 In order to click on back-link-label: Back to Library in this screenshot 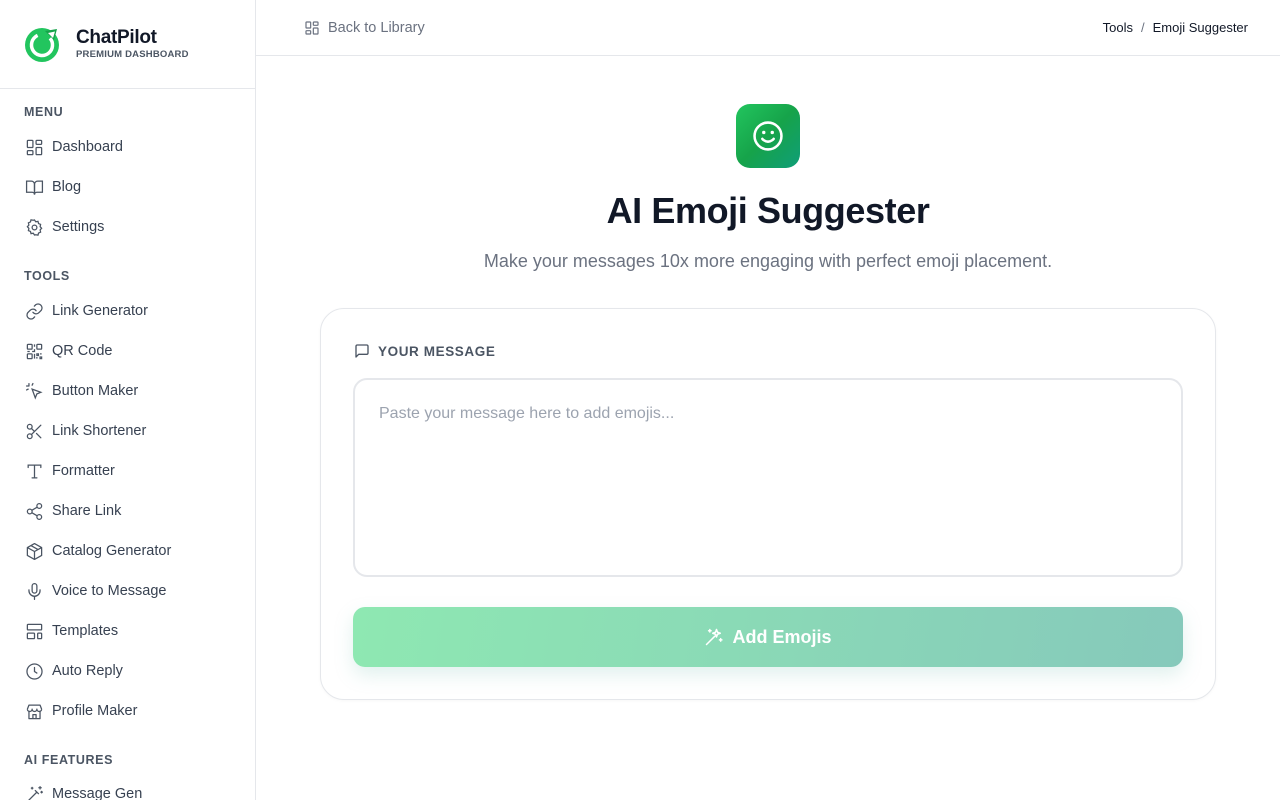, I will do `click(376, 27)`.